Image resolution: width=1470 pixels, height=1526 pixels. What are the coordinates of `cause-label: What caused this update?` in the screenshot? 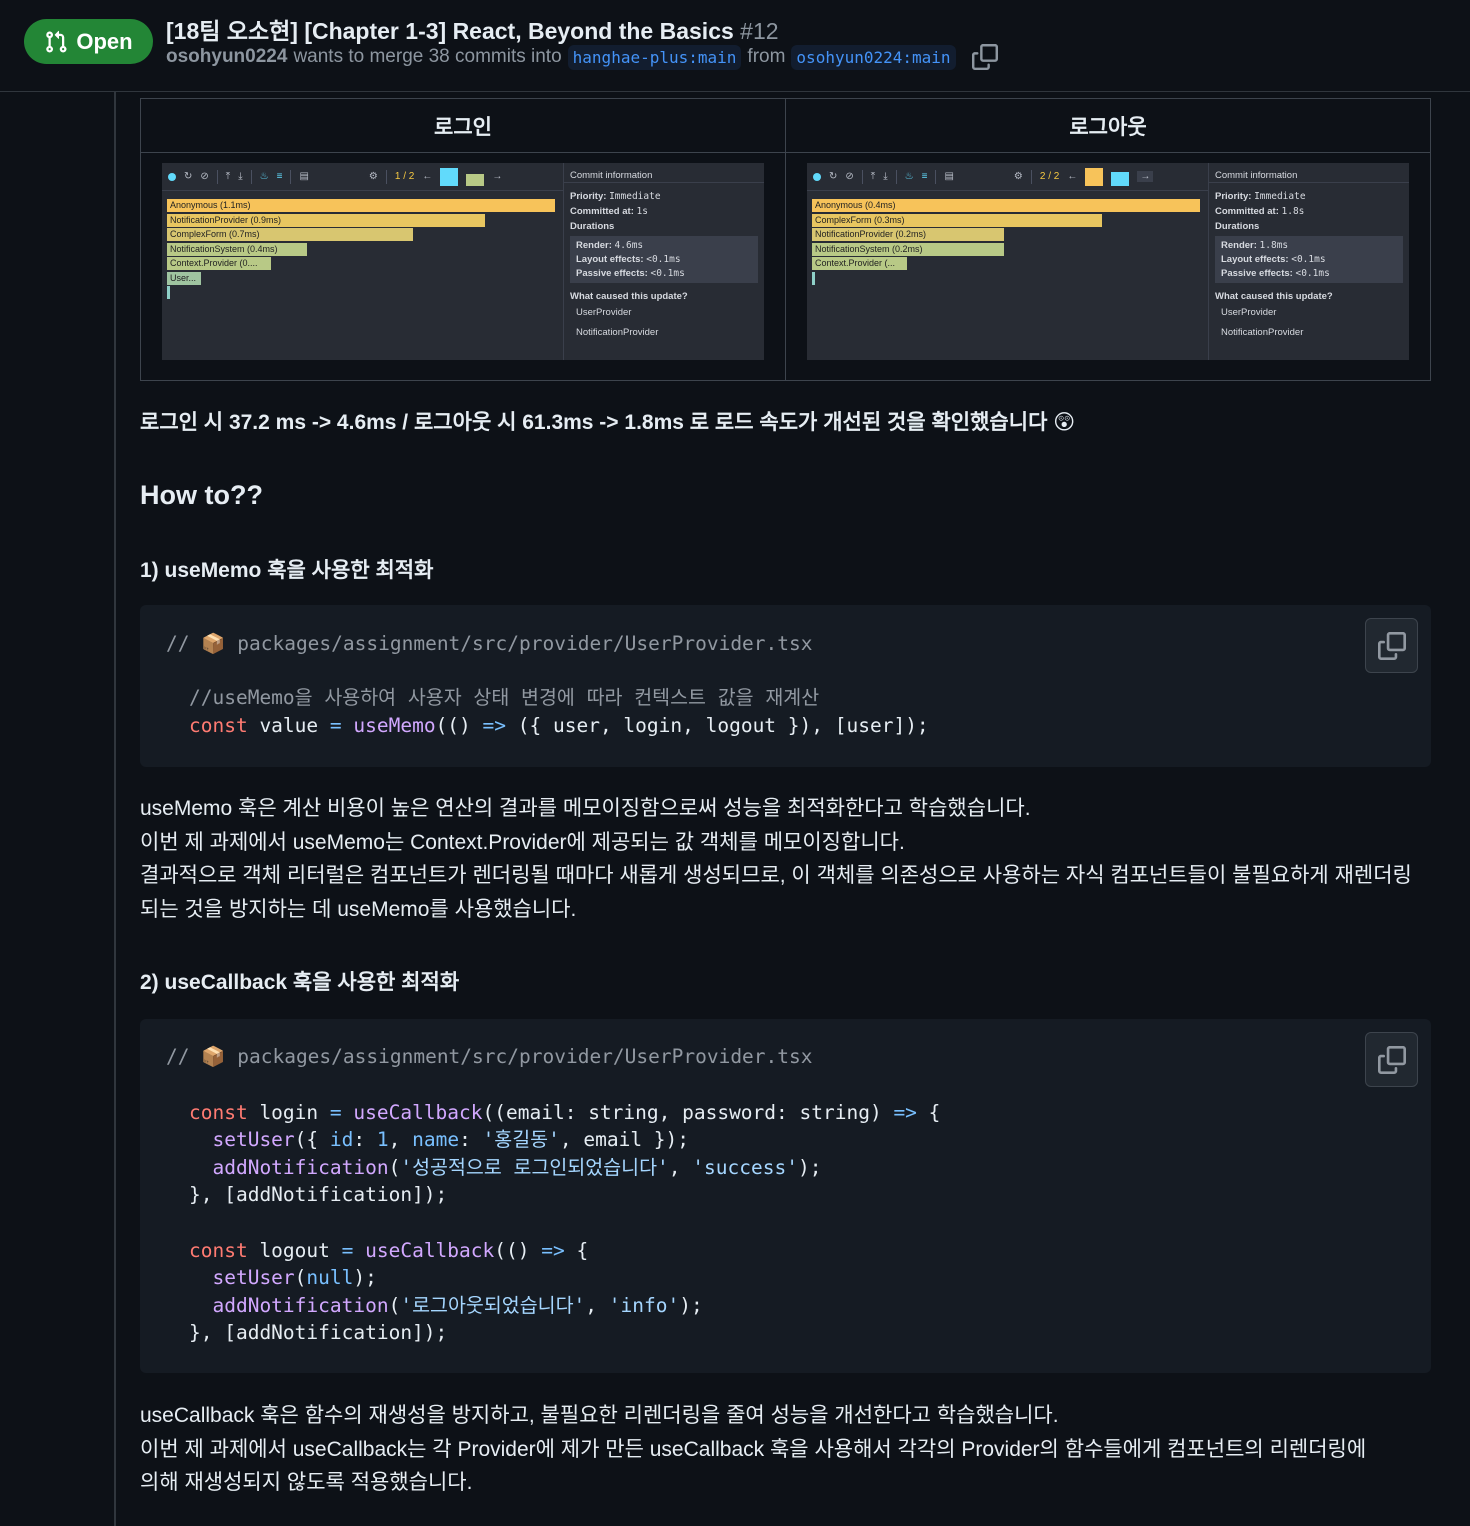 It's located at (1274, 296).